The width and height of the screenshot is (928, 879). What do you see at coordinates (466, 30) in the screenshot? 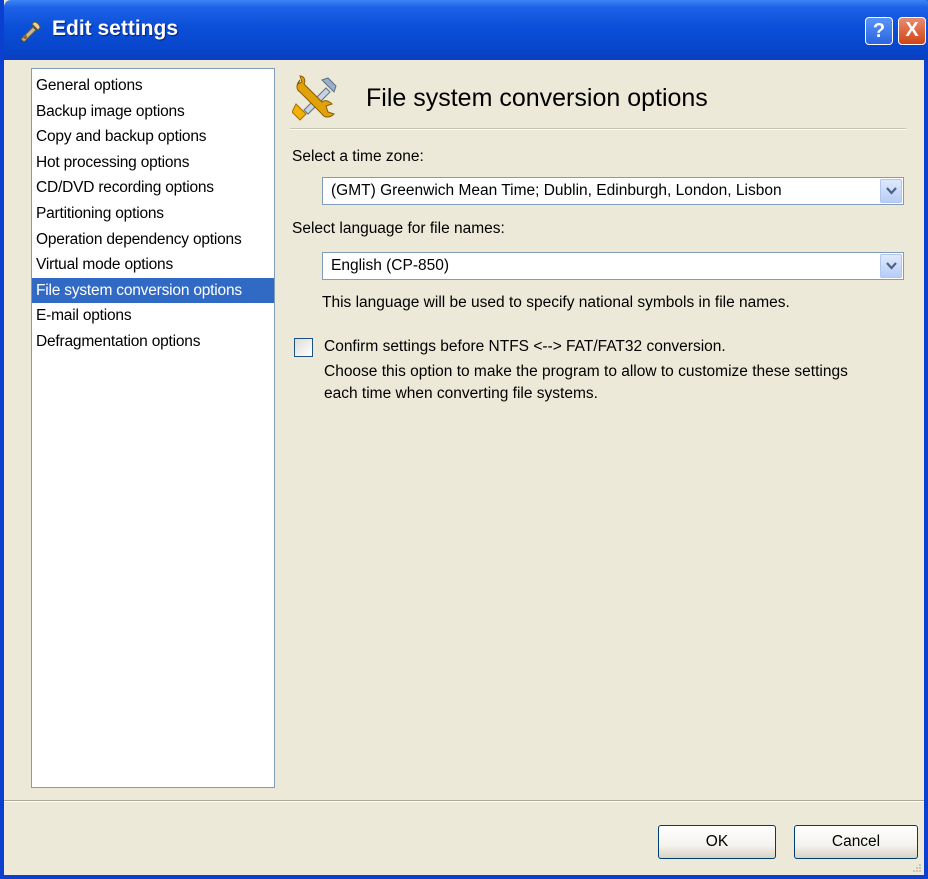
I see `title-bar: Edit settings ? X` at bounding box center [466, 30].